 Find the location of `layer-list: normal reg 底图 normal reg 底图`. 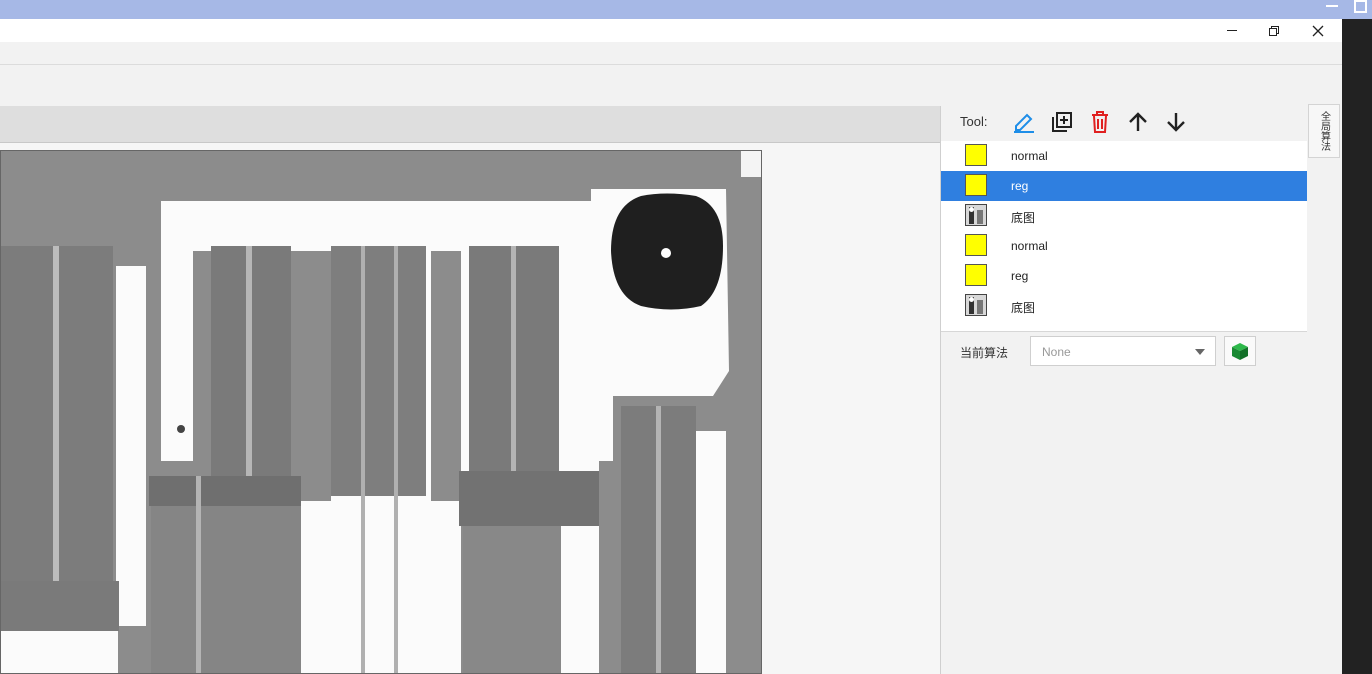

layer-list: normal reg 底图 normal reg 底图 is located at coordinates (1124, 236).